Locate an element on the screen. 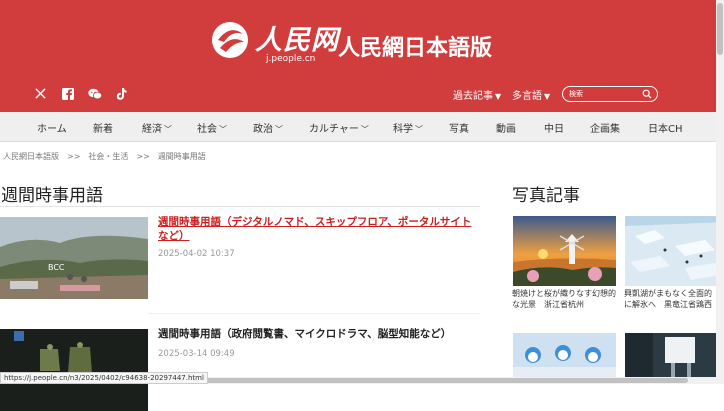 The width and height of the screenshot is (724, 411). past-articles-dropdown: 過去記事 ▼ is located at coordinates (477, 94).